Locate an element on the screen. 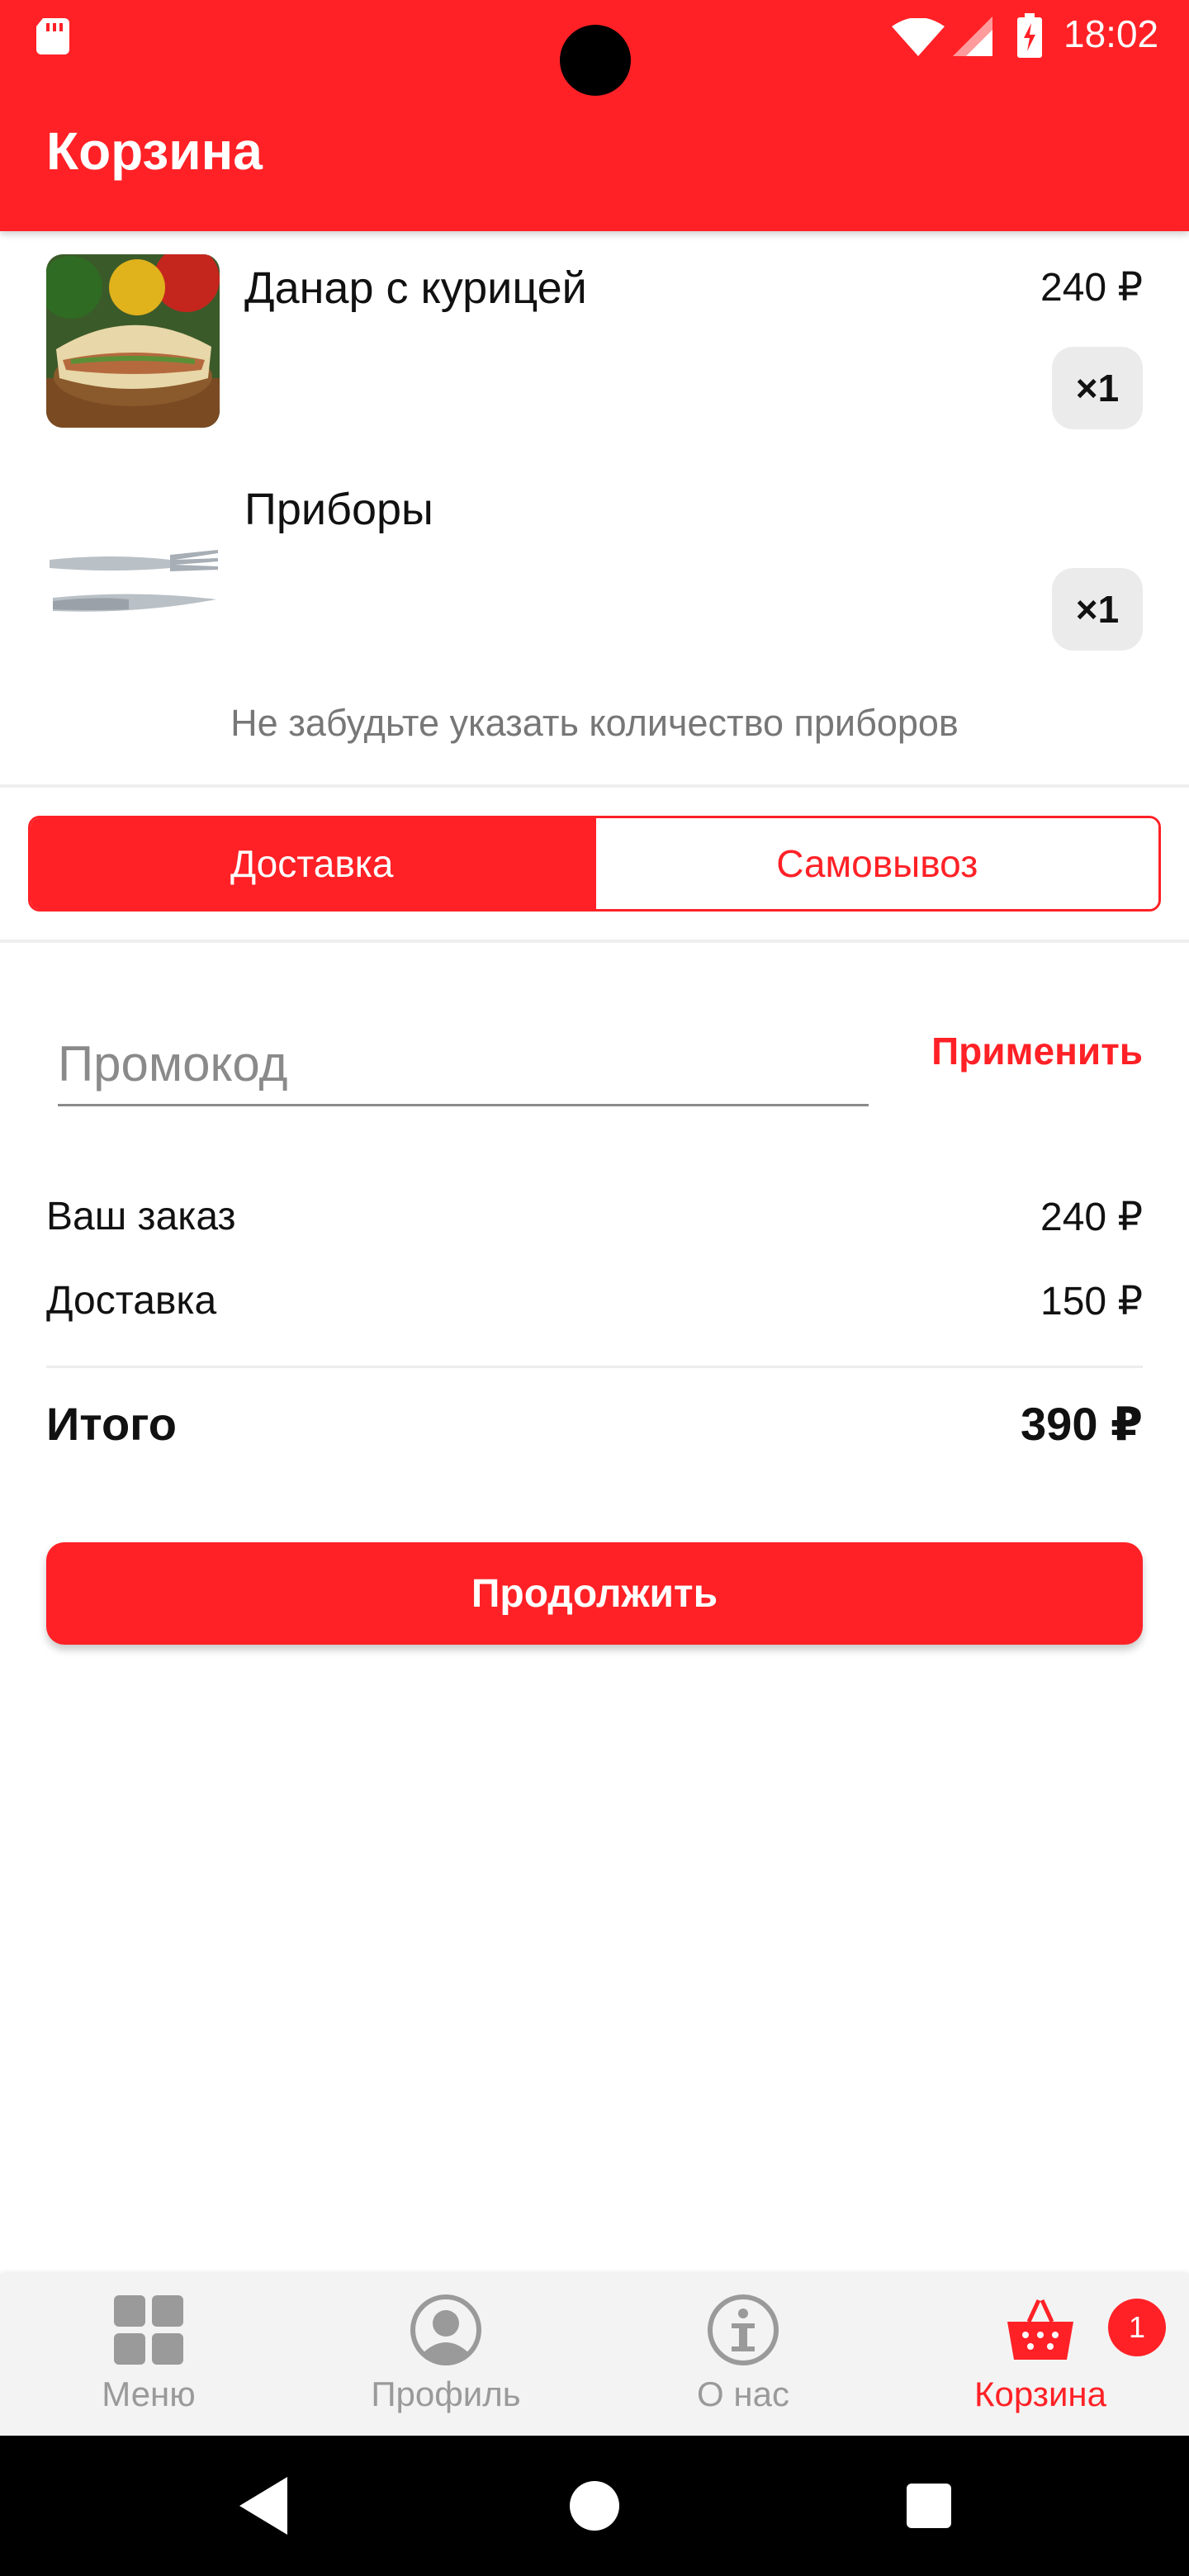  total-row: Итого 390 ₽ is located at coordinates (594, 1424).